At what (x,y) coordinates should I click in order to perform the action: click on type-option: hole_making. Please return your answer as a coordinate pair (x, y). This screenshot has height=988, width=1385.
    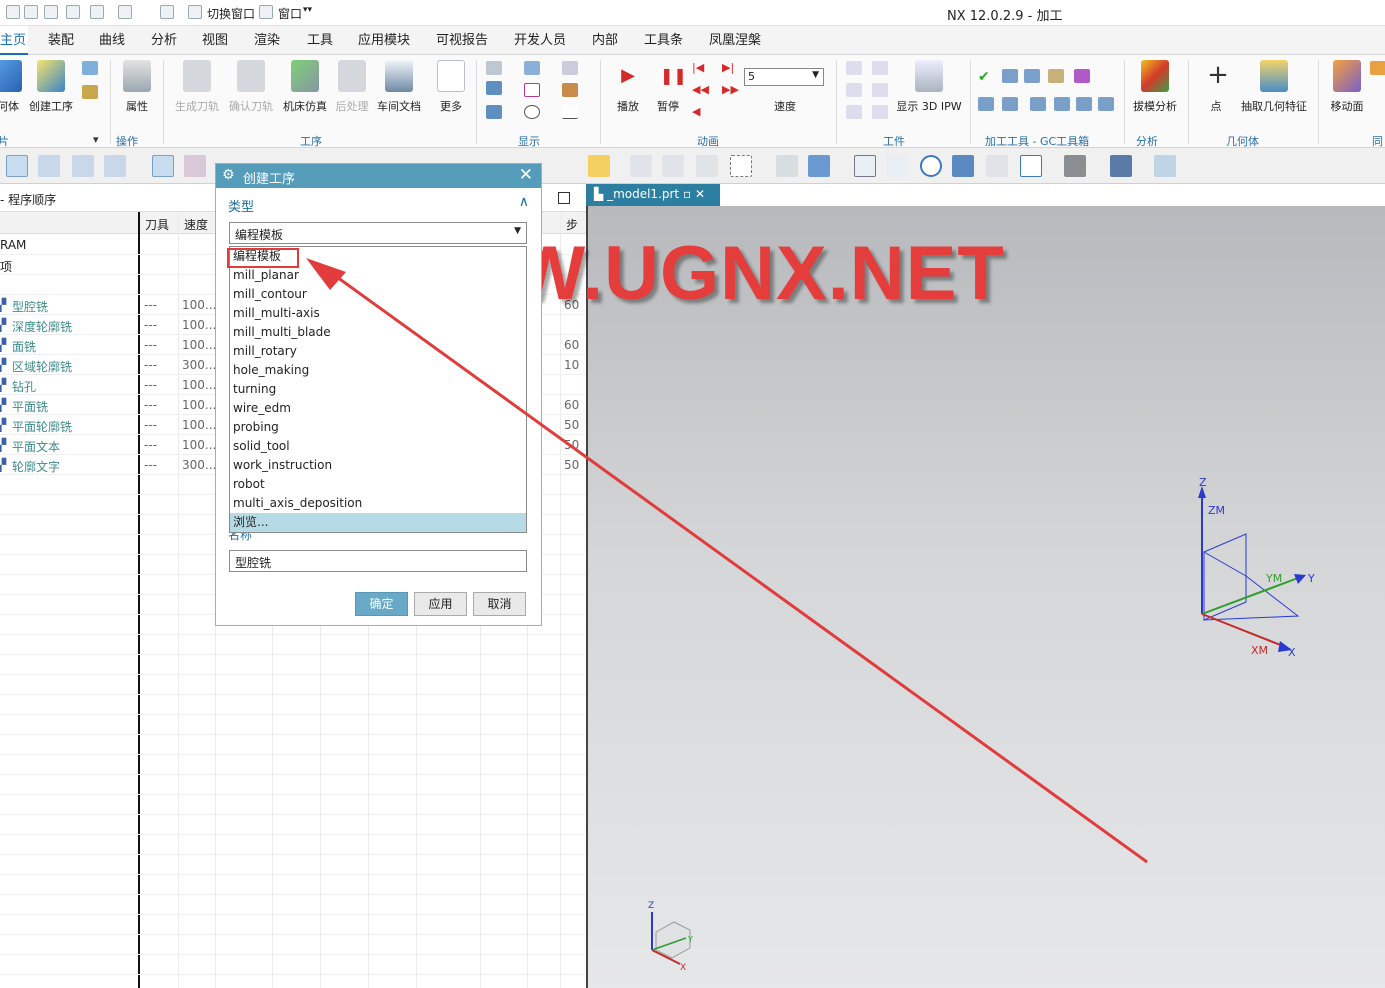
    Looking at the image, I should click on (378, 370).